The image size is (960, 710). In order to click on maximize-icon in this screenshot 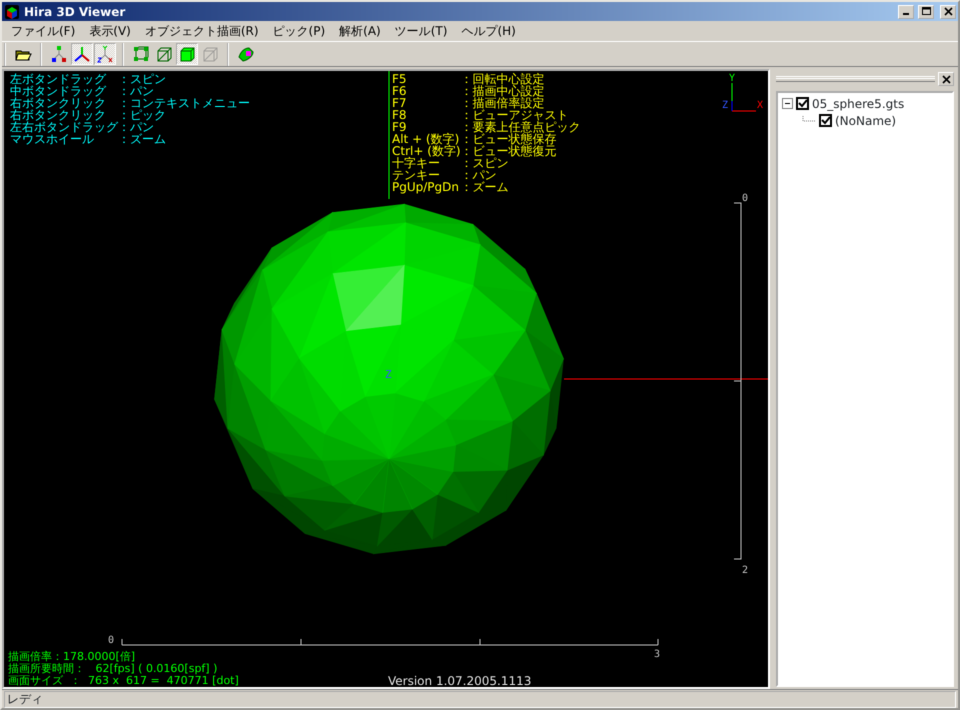, I will do `click(926, 11)`.